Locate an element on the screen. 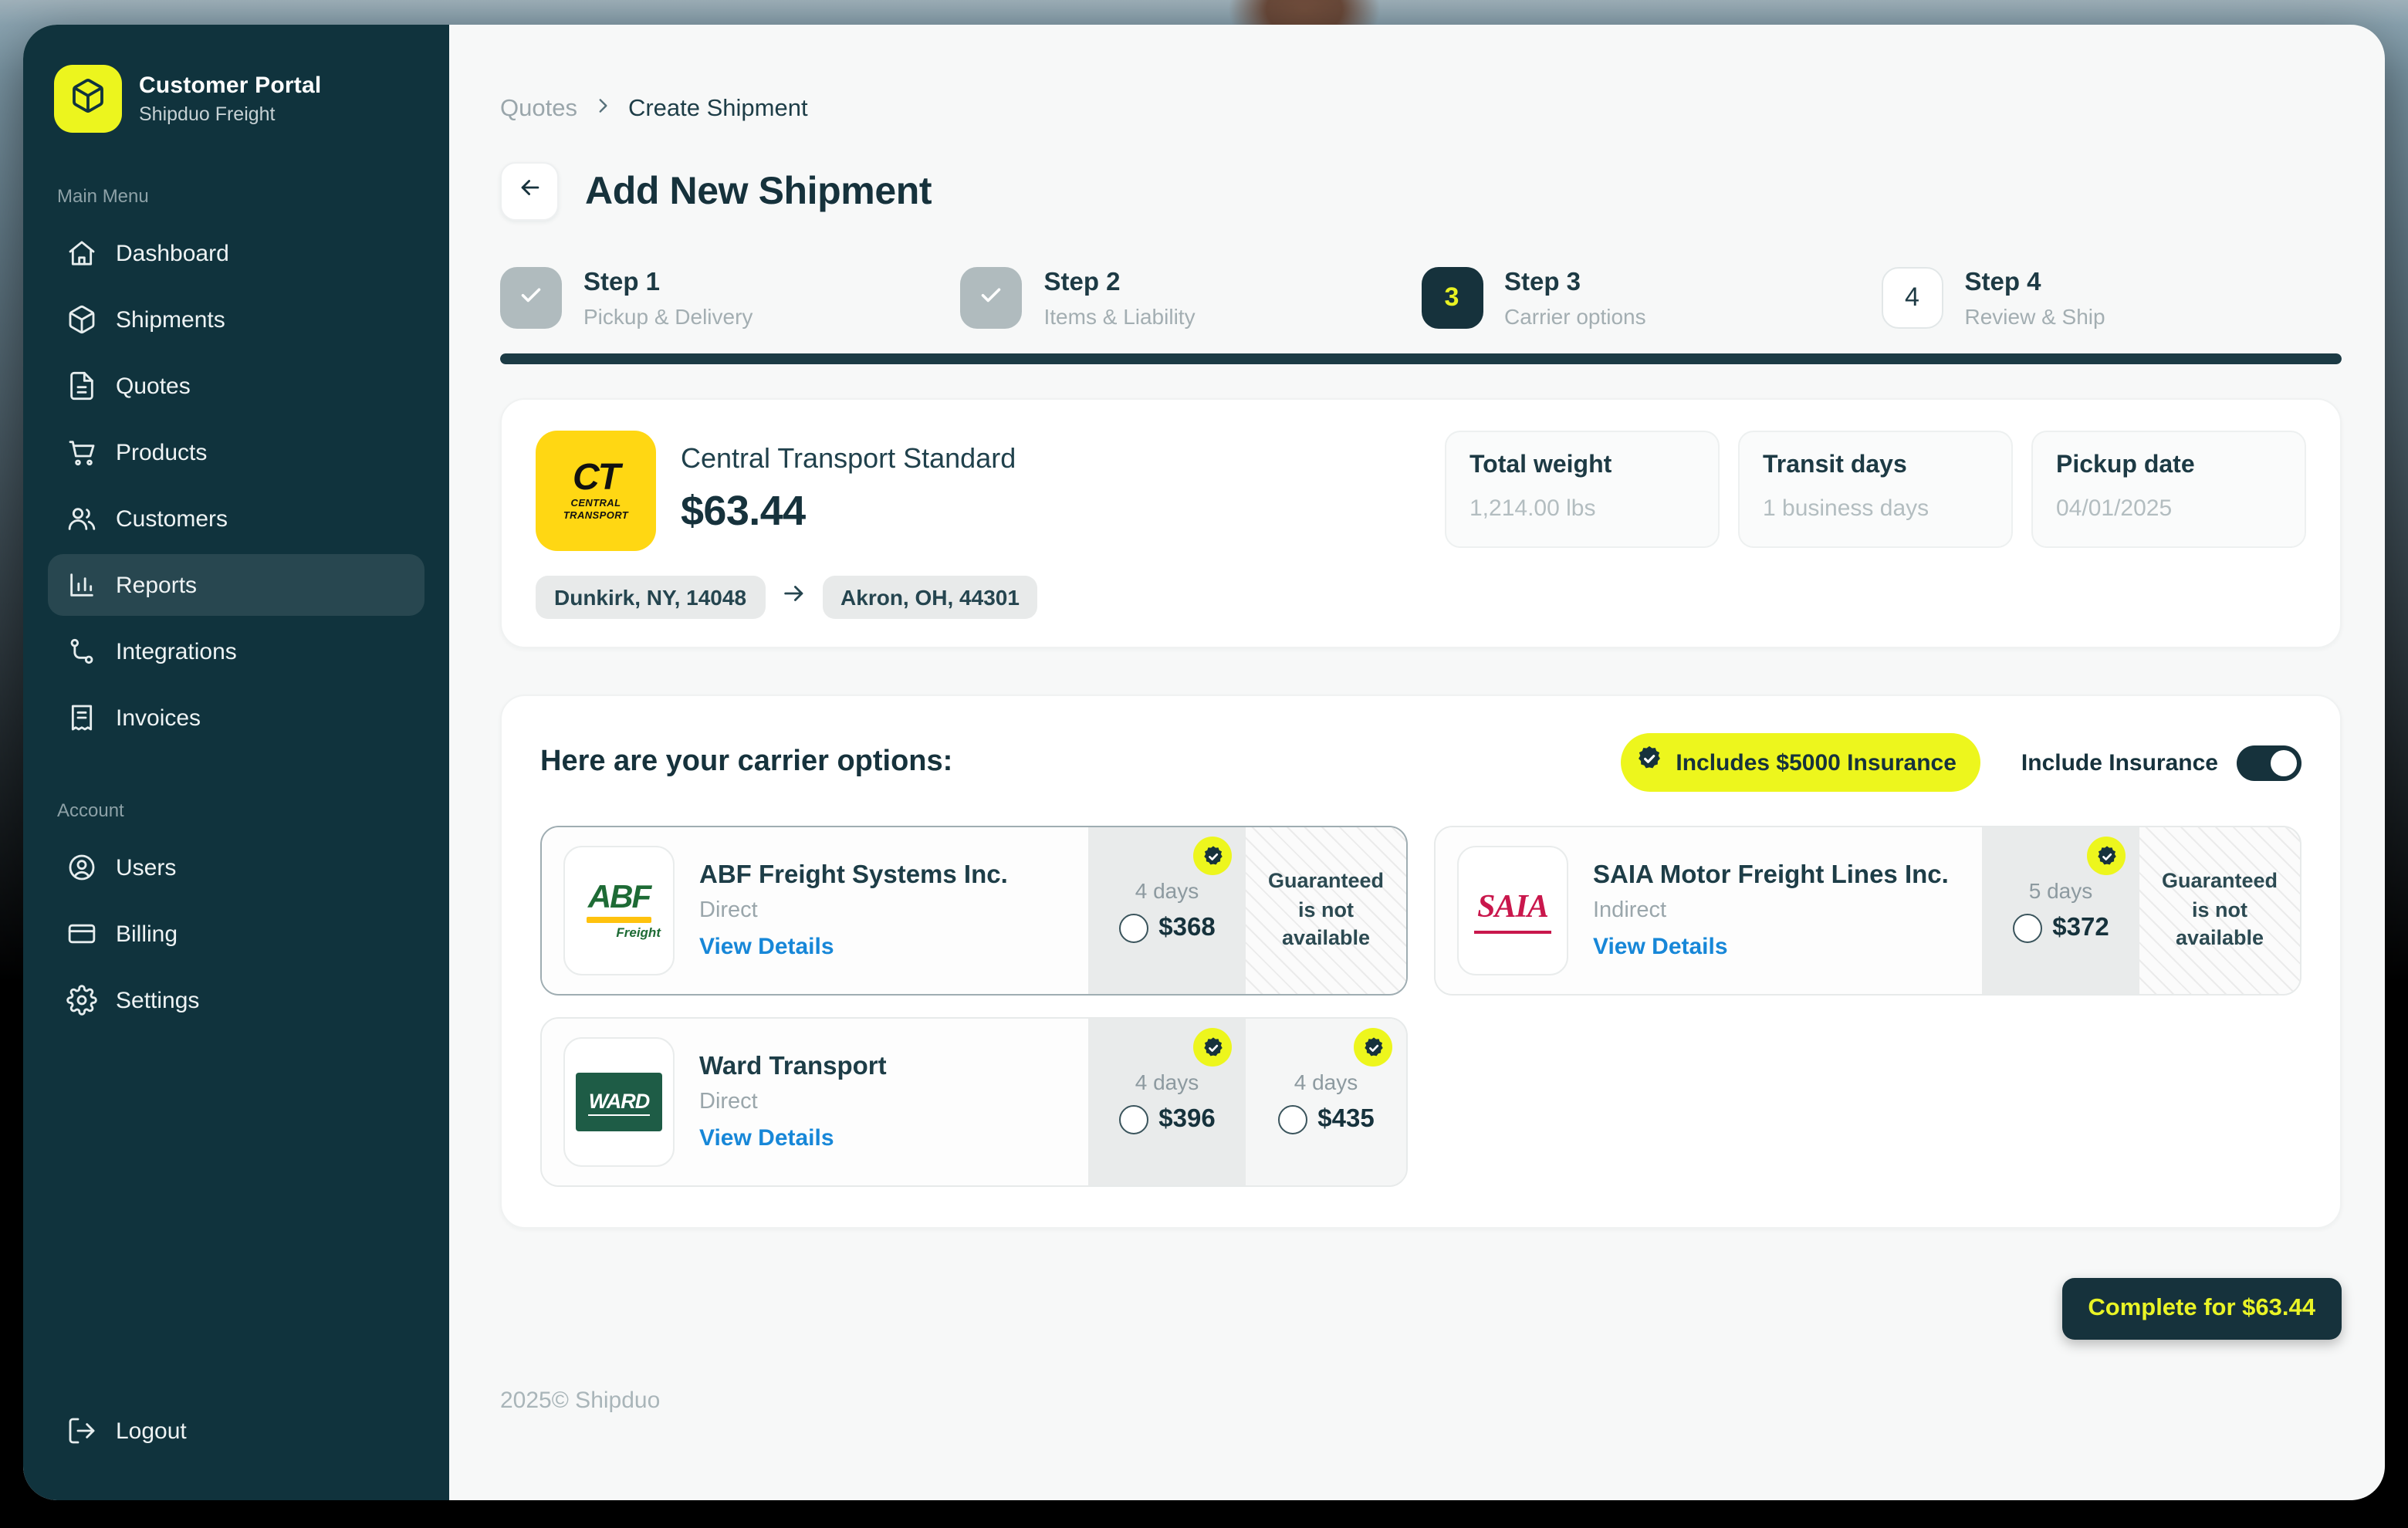 This screenshot has width=2408, height=1528. price-option: 4 days $396 is located at coordinates (1167, 1102).